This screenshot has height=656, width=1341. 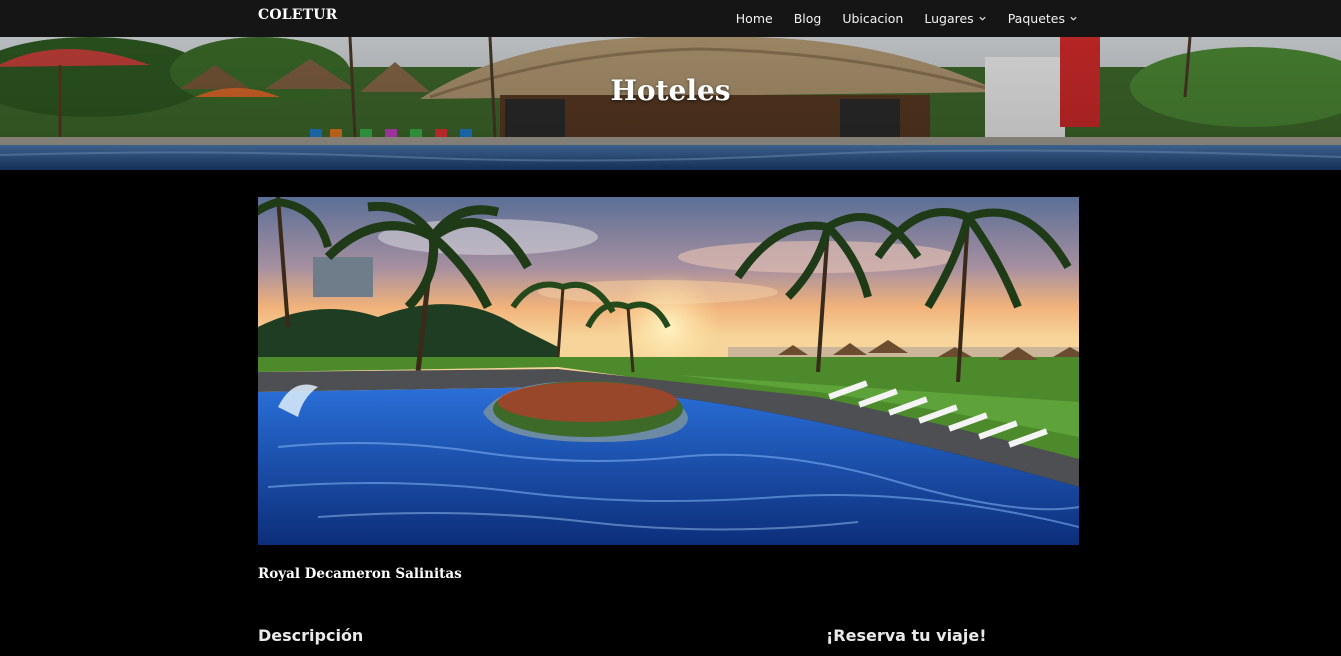 I want to click on nav-link-label: Ubicacion, so click(x=873, y=18).